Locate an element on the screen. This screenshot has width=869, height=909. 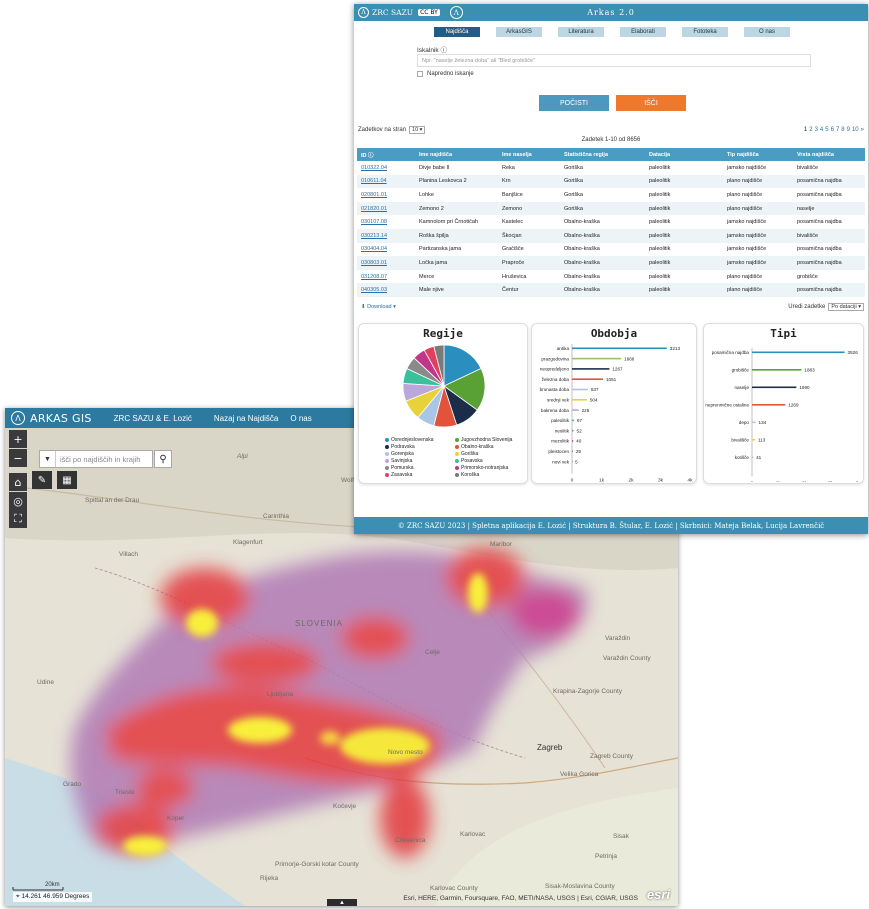
col-settlement: Ime naselja is located at coordinates (529, 154).